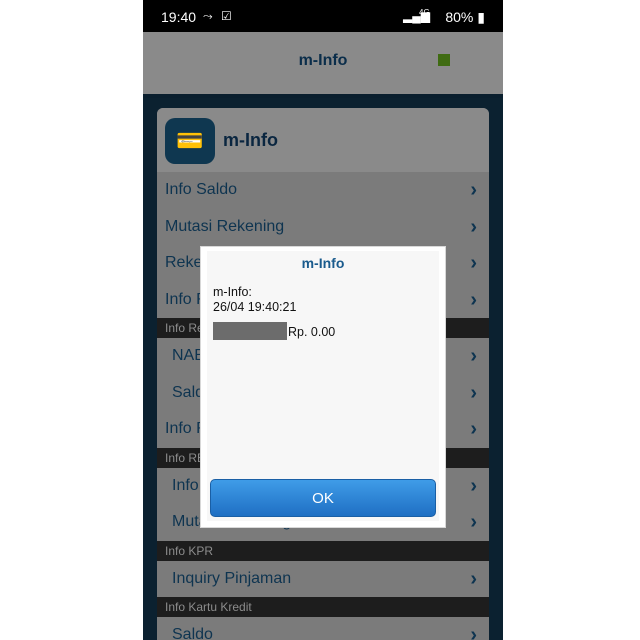  What do you see at coordinates (226, 16) in the screenshot?
I see `checkbox-icon: ☑` at bounding box center [226, 16].